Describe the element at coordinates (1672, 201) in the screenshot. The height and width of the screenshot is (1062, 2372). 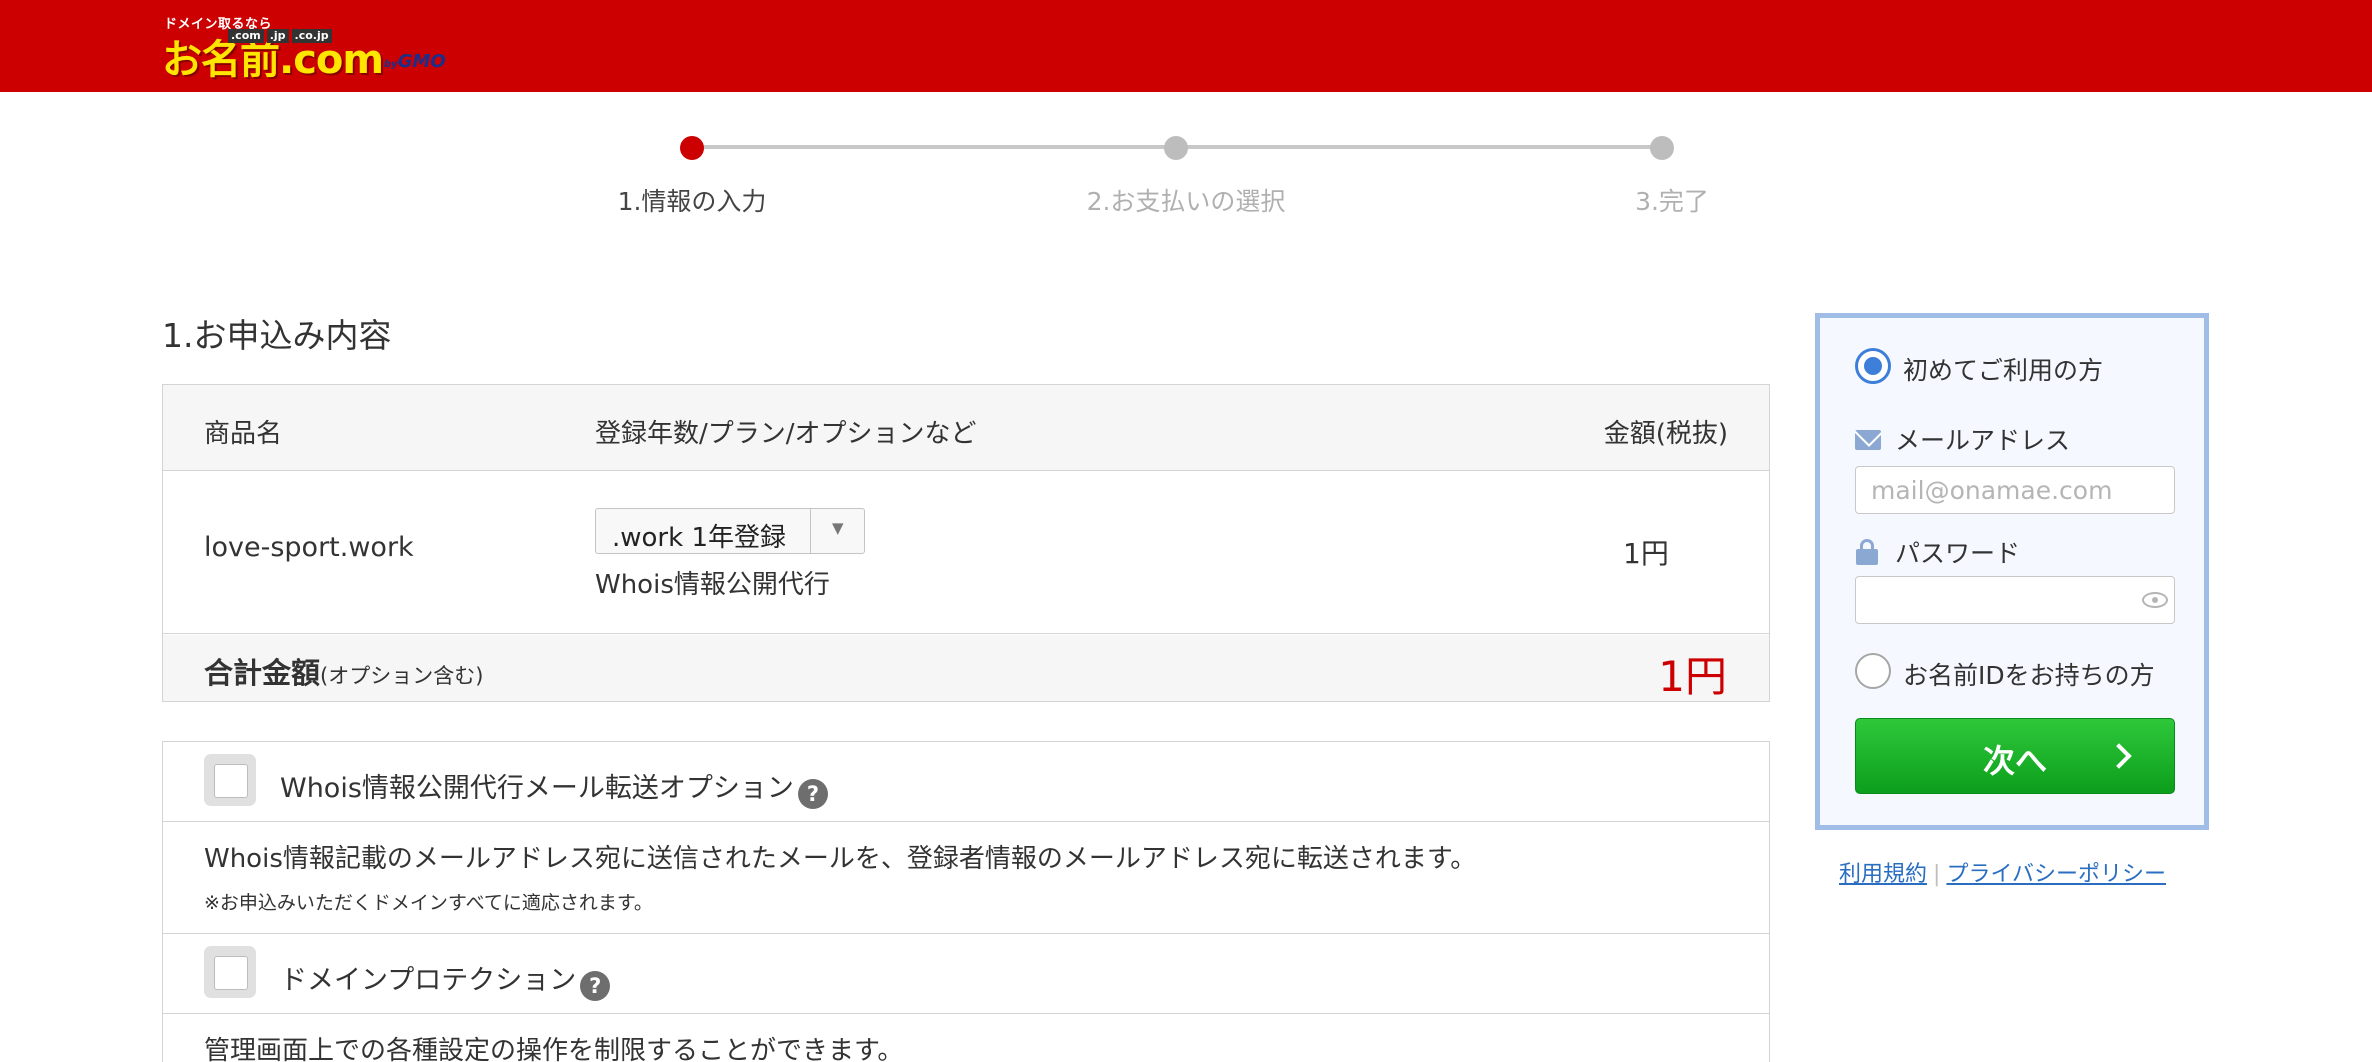
I see `step-label-3: 3.完了` at that location.